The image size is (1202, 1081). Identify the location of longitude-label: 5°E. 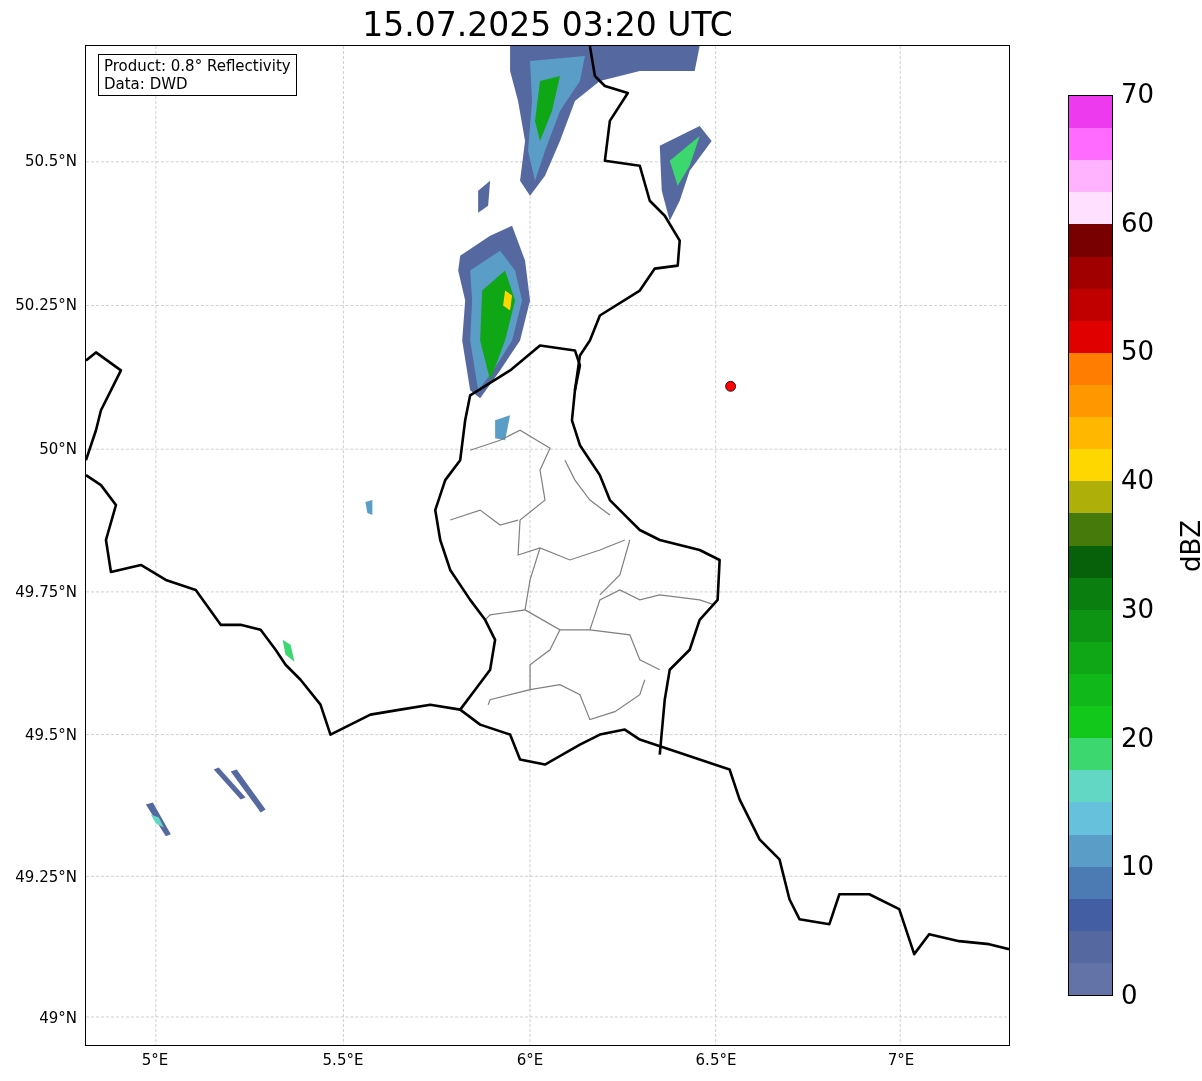
(155, 1060).